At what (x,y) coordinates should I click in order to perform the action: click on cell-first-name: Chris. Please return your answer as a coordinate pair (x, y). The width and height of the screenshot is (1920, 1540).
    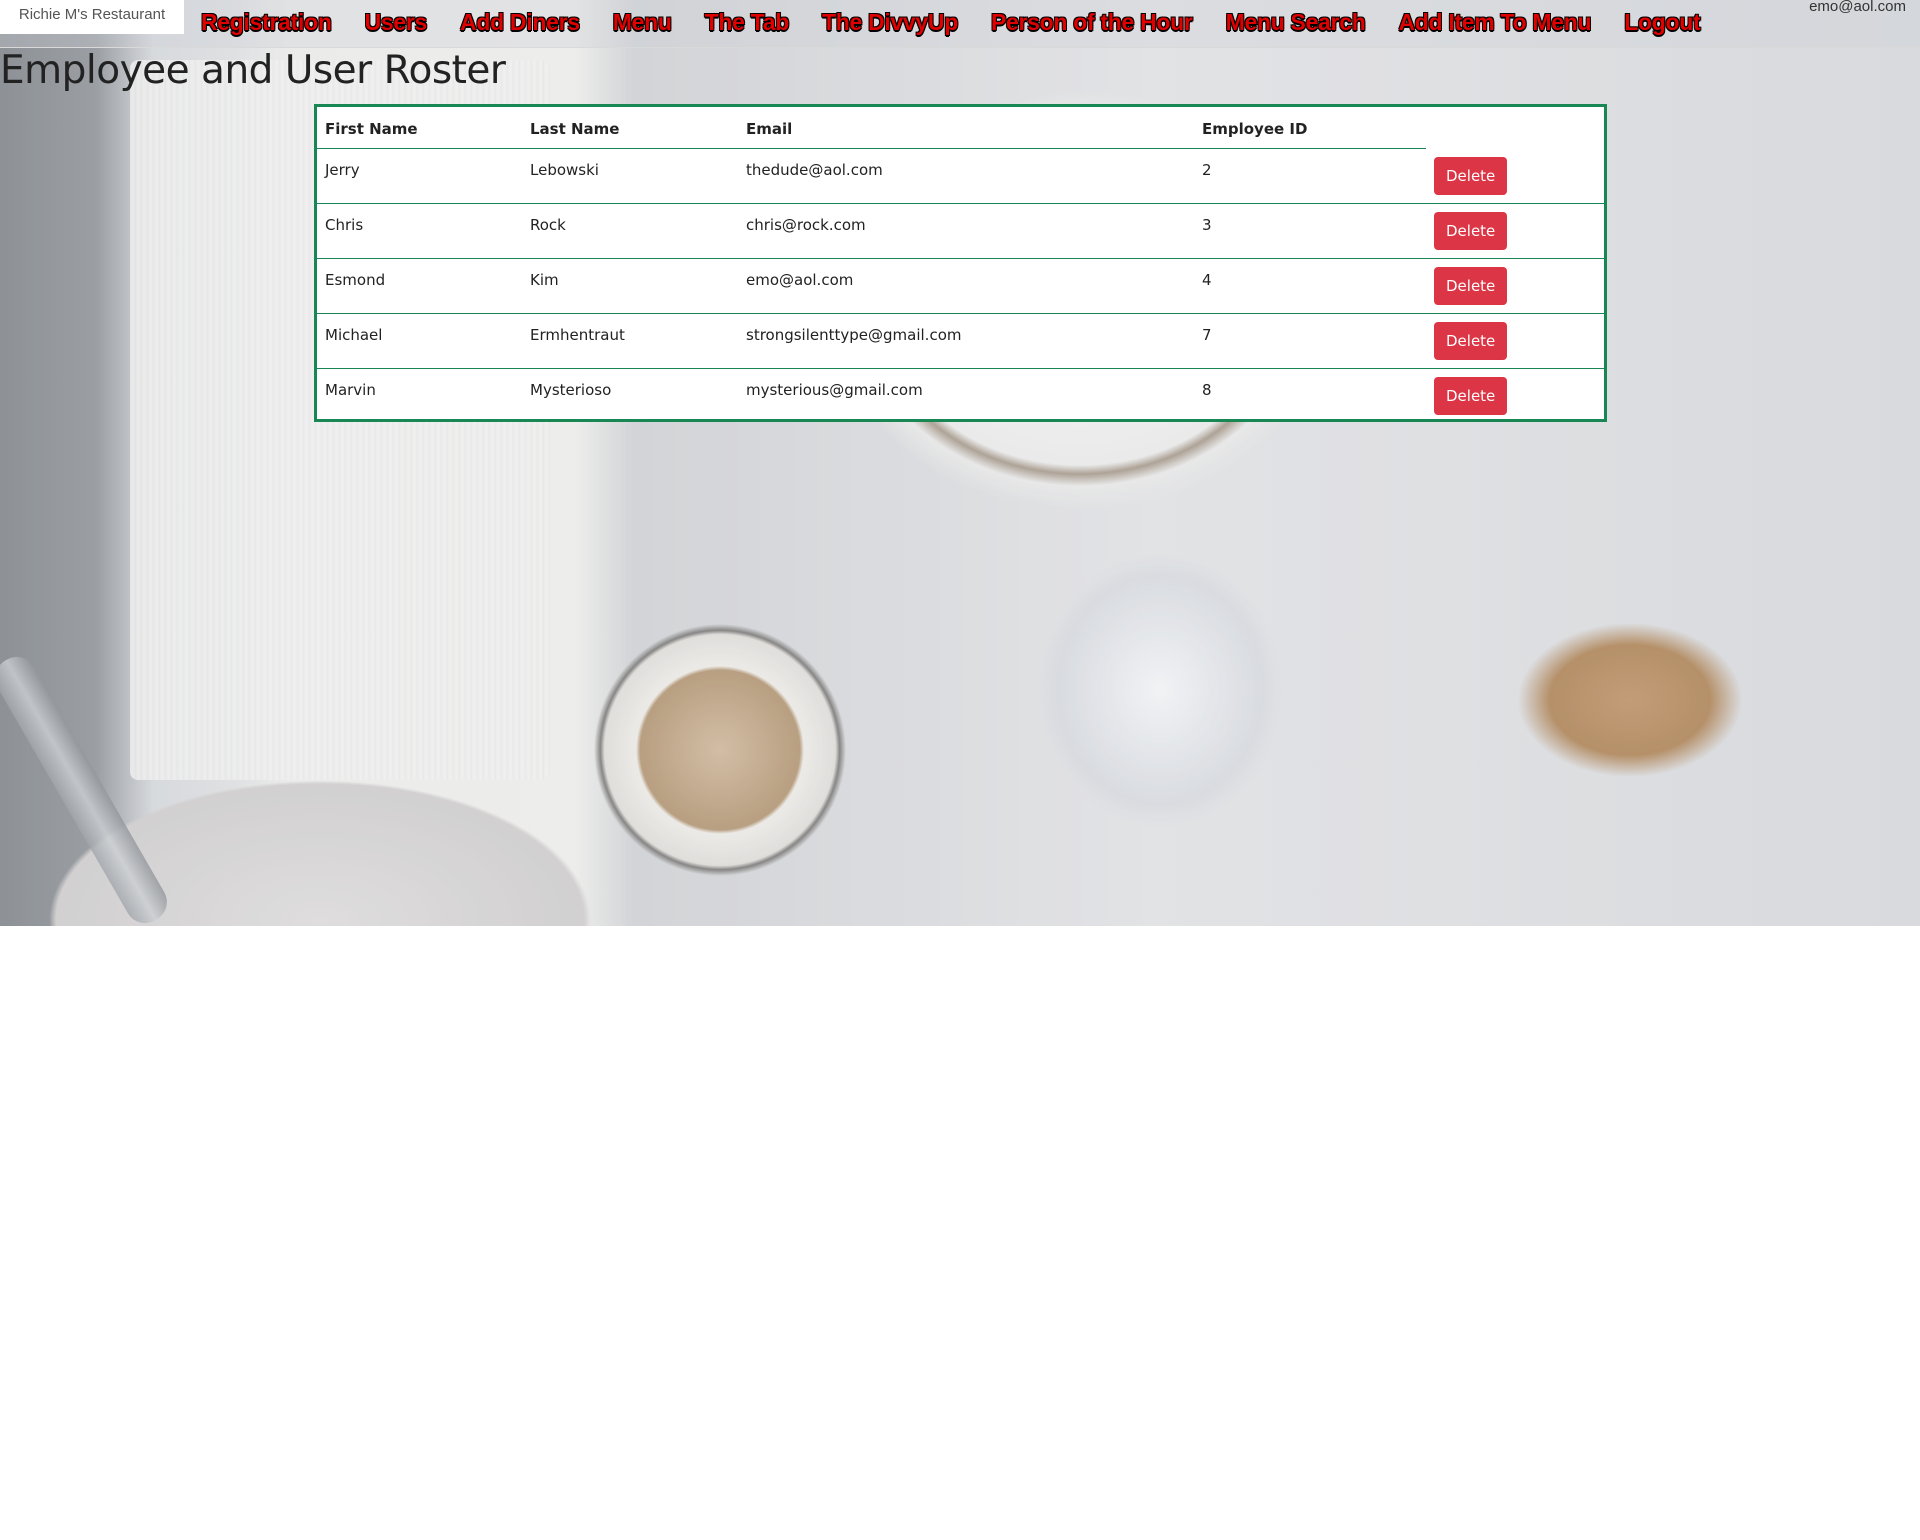
    Looking at the image, I should click on (419, 231).